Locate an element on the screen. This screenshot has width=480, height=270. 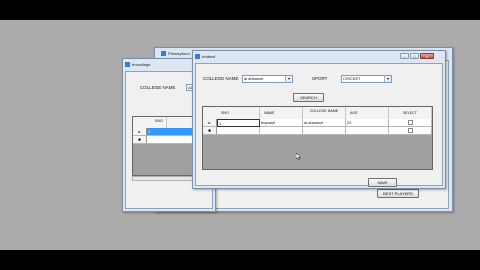
col-select: SELECT is located at coordinates (410, 113).